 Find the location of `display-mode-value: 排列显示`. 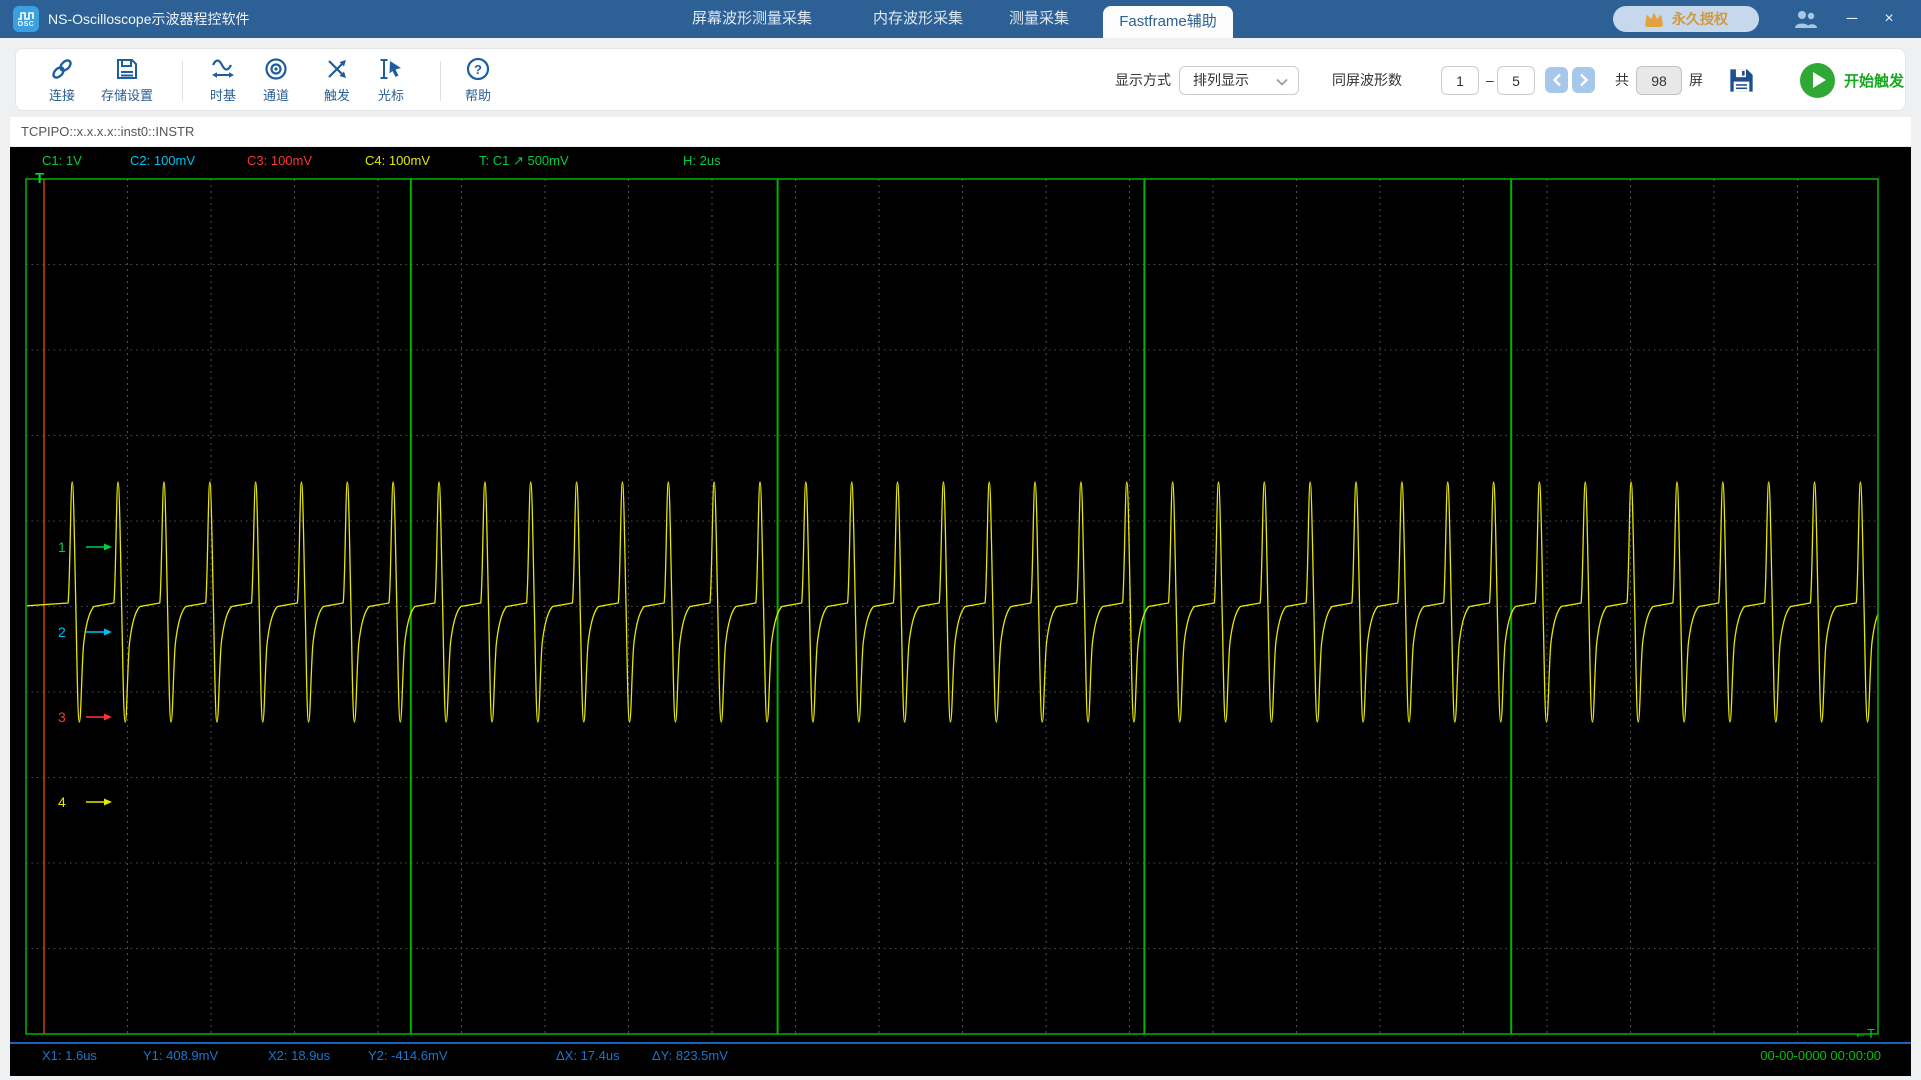

display-mode-value: 排列显示 is located at coordinates (1221, 80).